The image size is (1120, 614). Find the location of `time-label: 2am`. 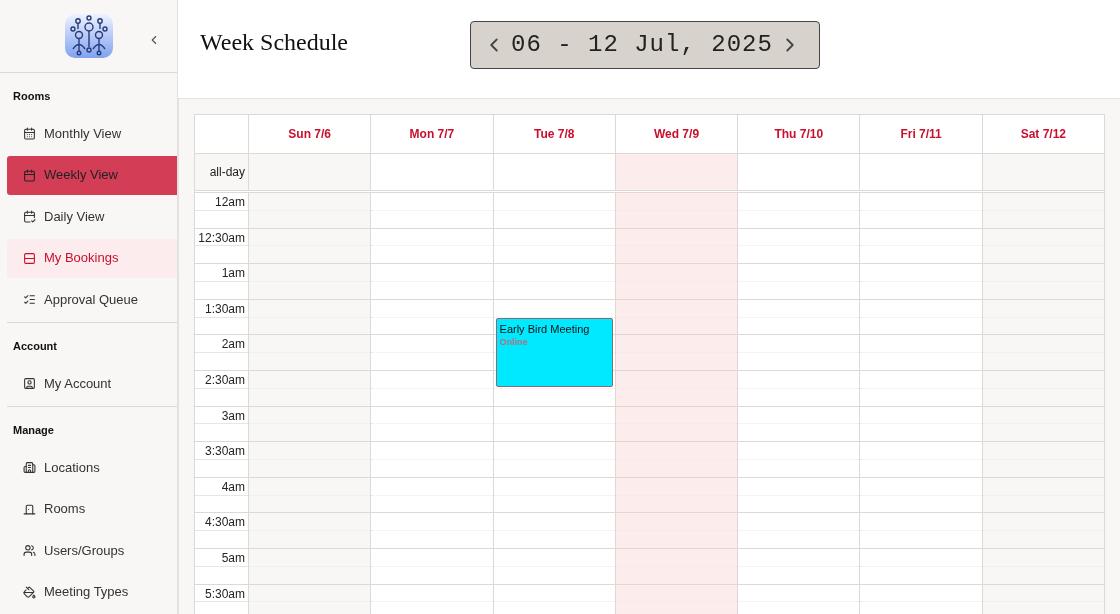

time-label: 2am is located at coordinates (233, 345).